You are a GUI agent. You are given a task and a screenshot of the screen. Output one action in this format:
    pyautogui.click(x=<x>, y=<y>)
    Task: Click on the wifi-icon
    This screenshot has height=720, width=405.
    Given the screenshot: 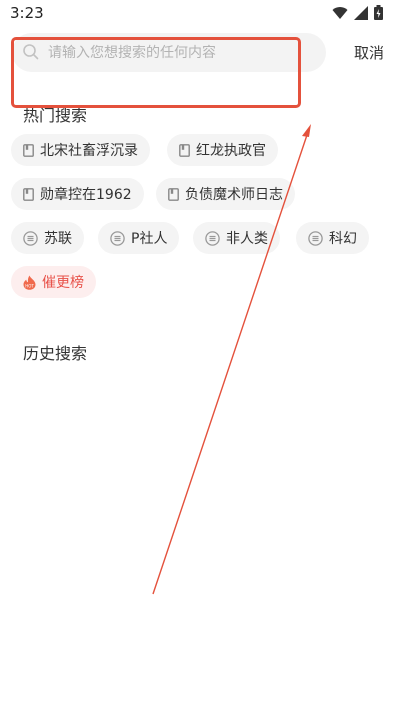 What is the action you would take?
    pyautogui.click(x=340, y=13)
    